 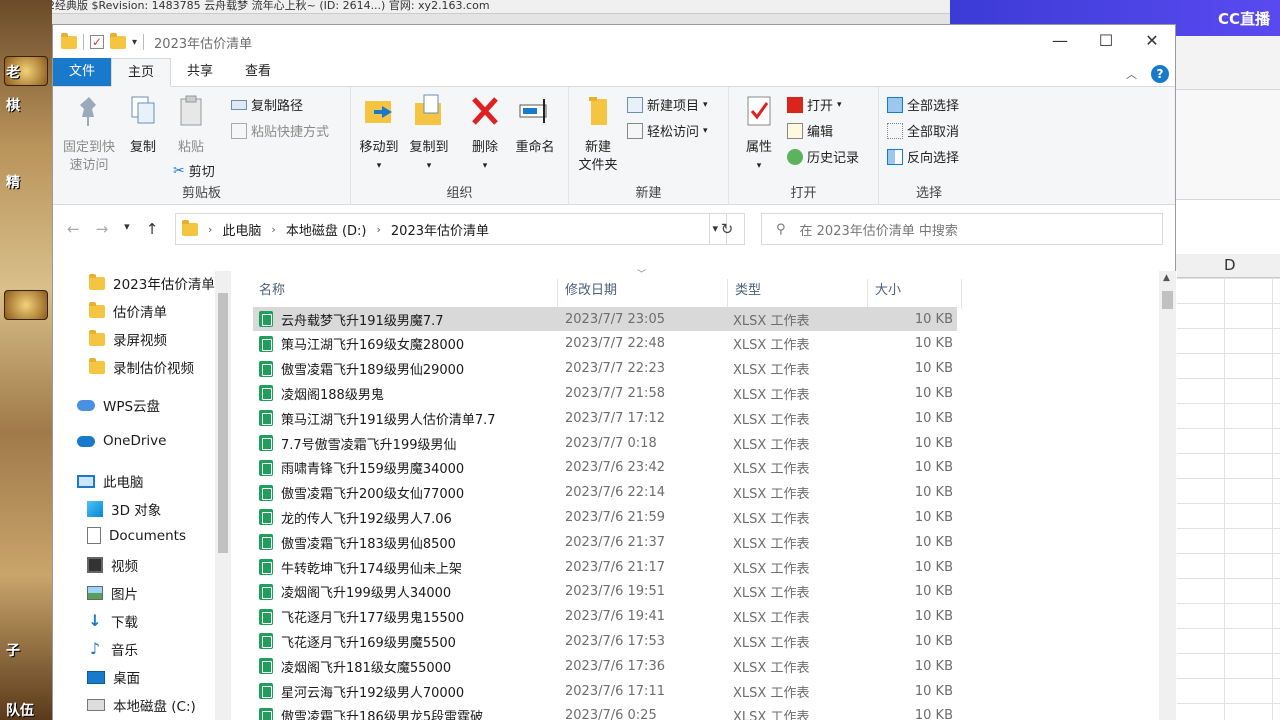 What do you see at coordinates (1166, 278) in the screenshot?
I see `scroll-up-icon: ▲` at bounding box center [1166, 278].